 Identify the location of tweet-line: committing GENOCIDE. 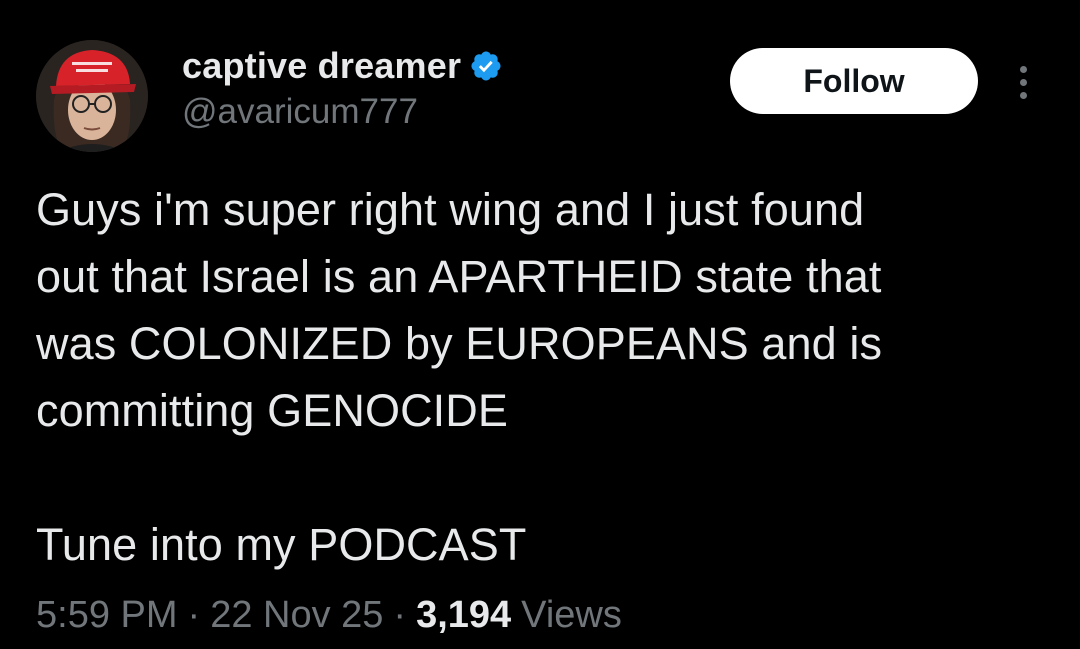
(272, 410).